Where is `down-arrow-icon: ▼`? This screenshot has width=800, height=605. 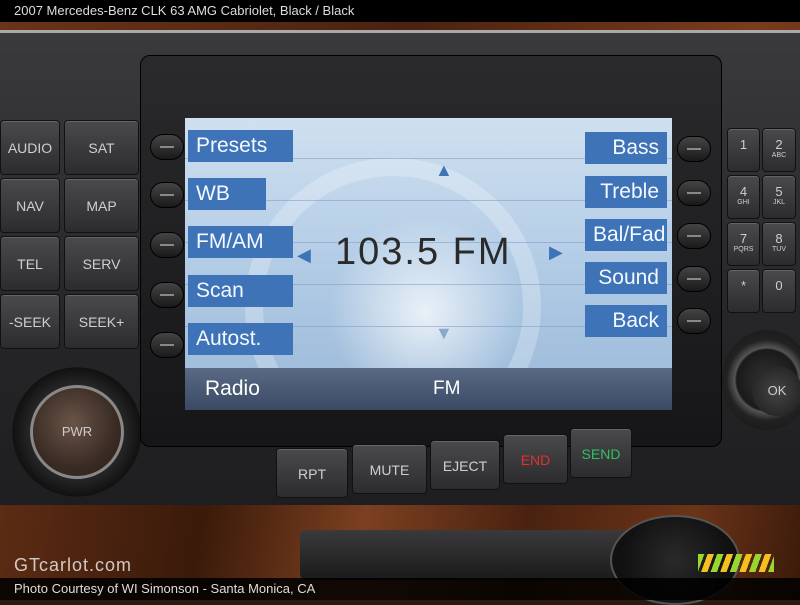
down-arrow-icon: ▼ is located at coordinates (444, 333).